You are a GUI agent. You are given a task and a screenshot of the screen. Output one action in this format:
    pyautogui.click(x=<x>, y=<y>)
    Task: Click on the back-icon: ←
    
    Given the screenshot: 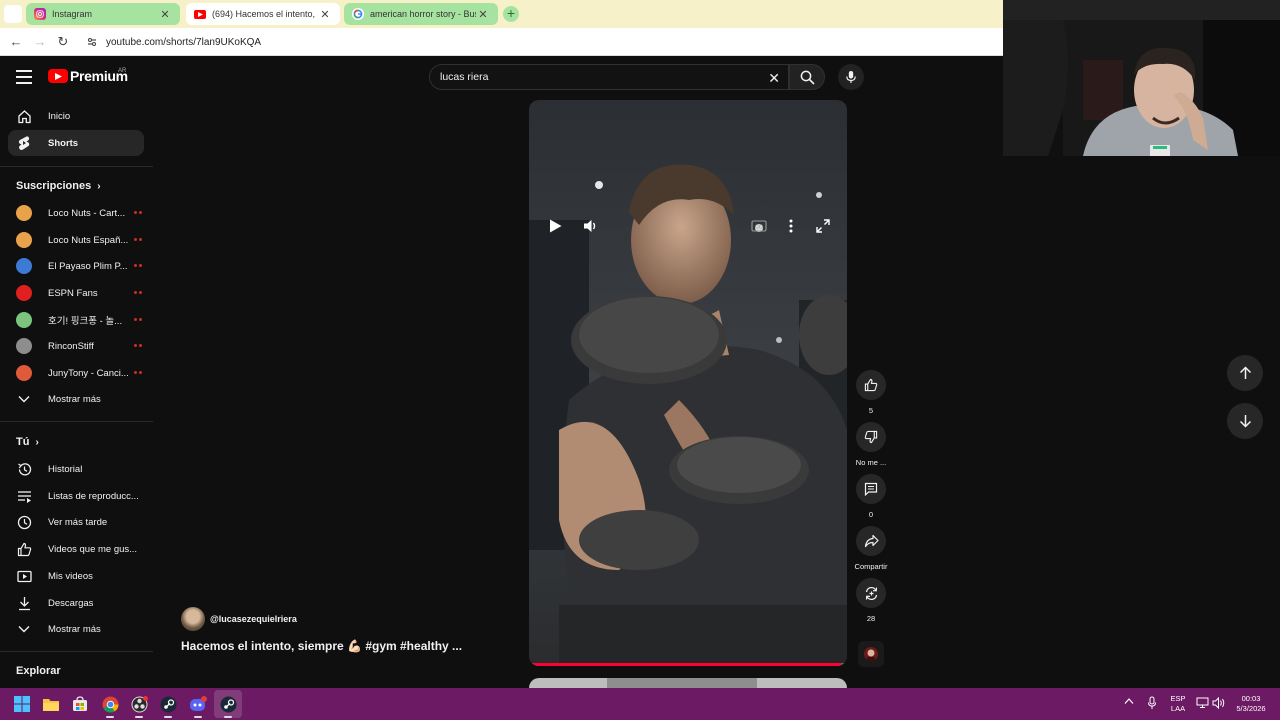 What is the action you would take?
    pyautogui.click(x=16, y=42)
    